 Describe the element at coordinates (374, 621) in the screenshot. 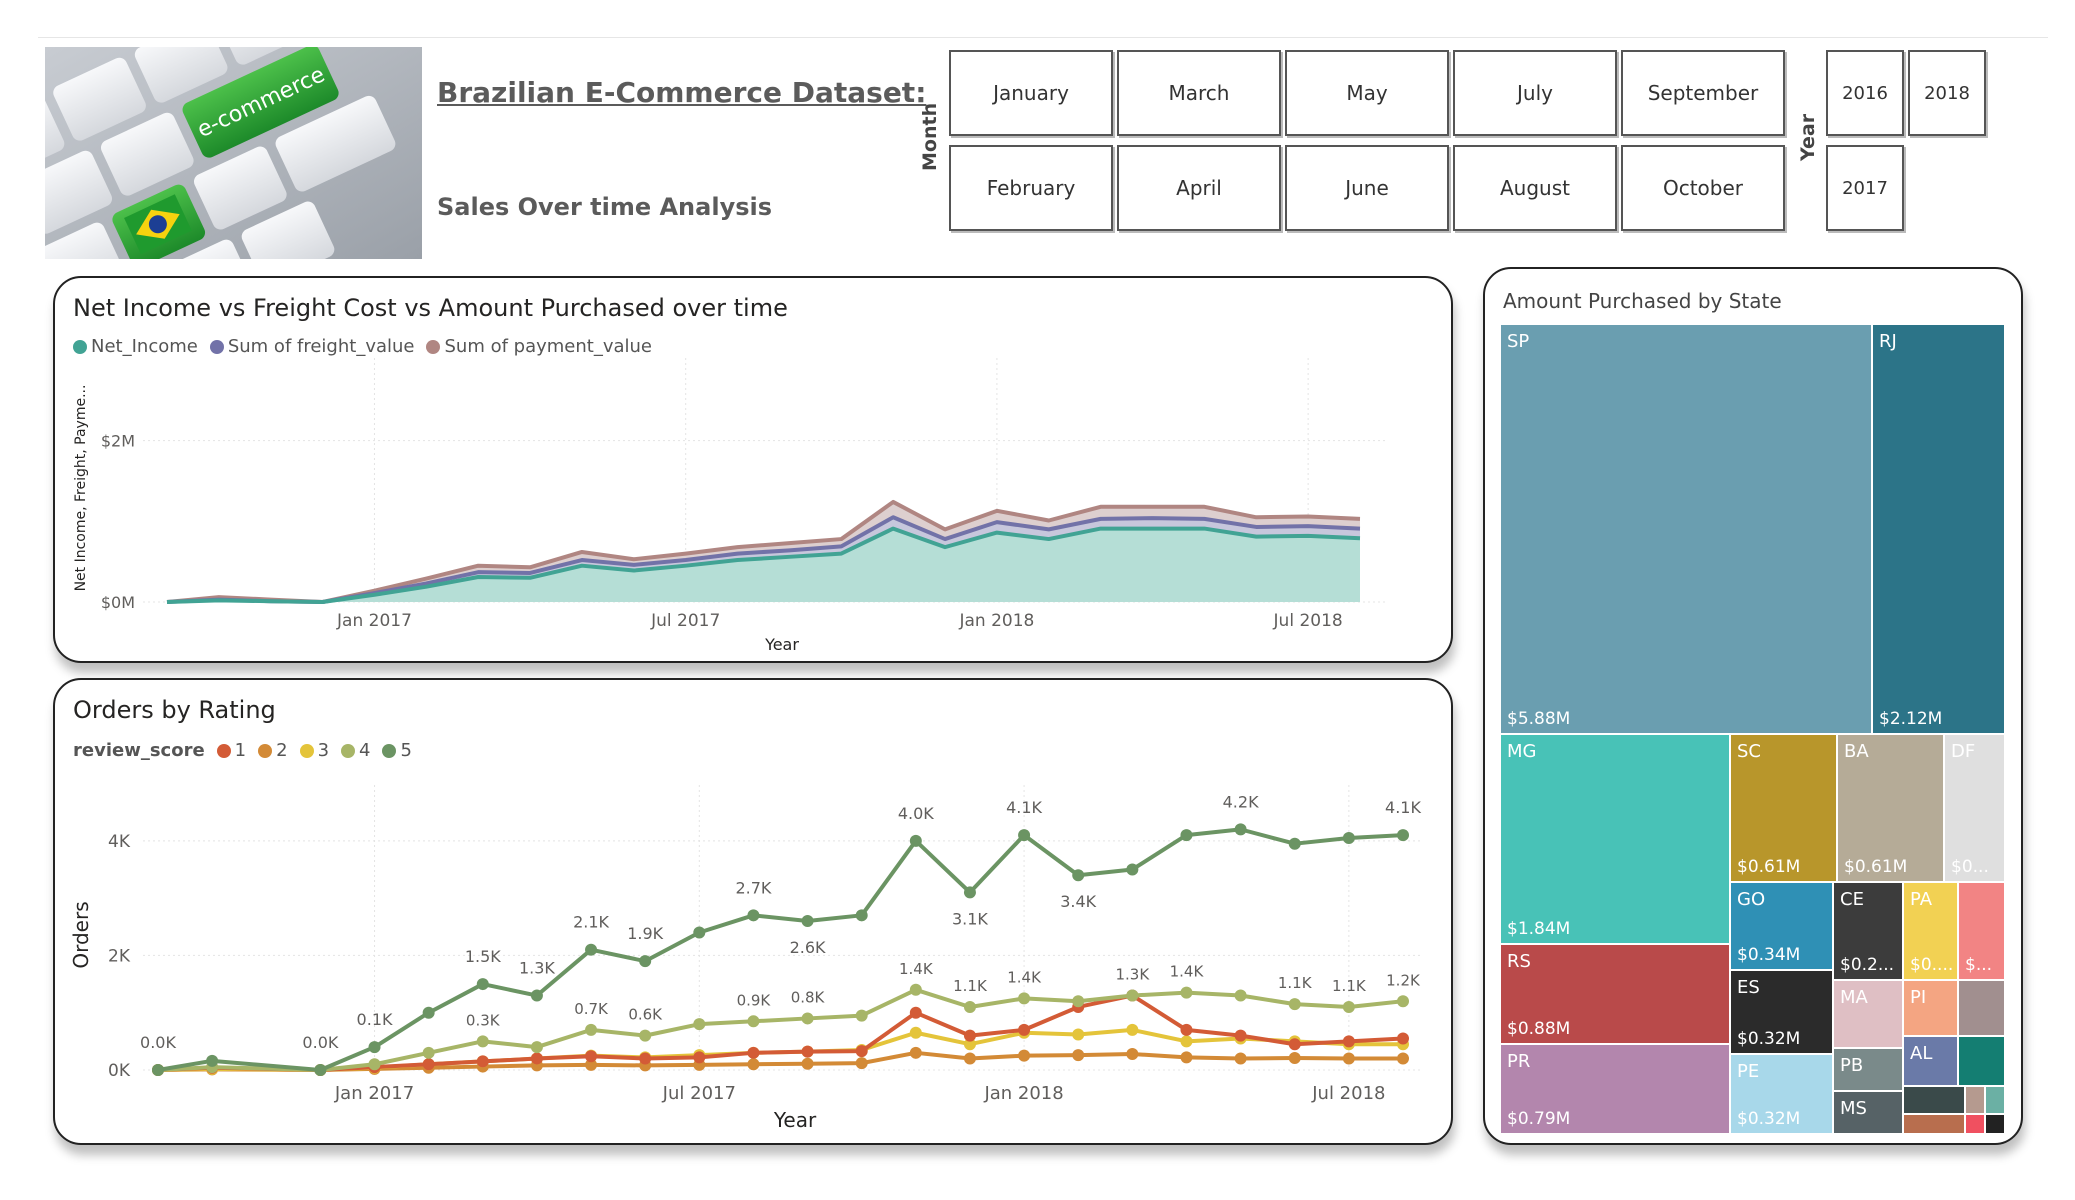

I see `chart1-x-tick: Jan 2017` at that location.